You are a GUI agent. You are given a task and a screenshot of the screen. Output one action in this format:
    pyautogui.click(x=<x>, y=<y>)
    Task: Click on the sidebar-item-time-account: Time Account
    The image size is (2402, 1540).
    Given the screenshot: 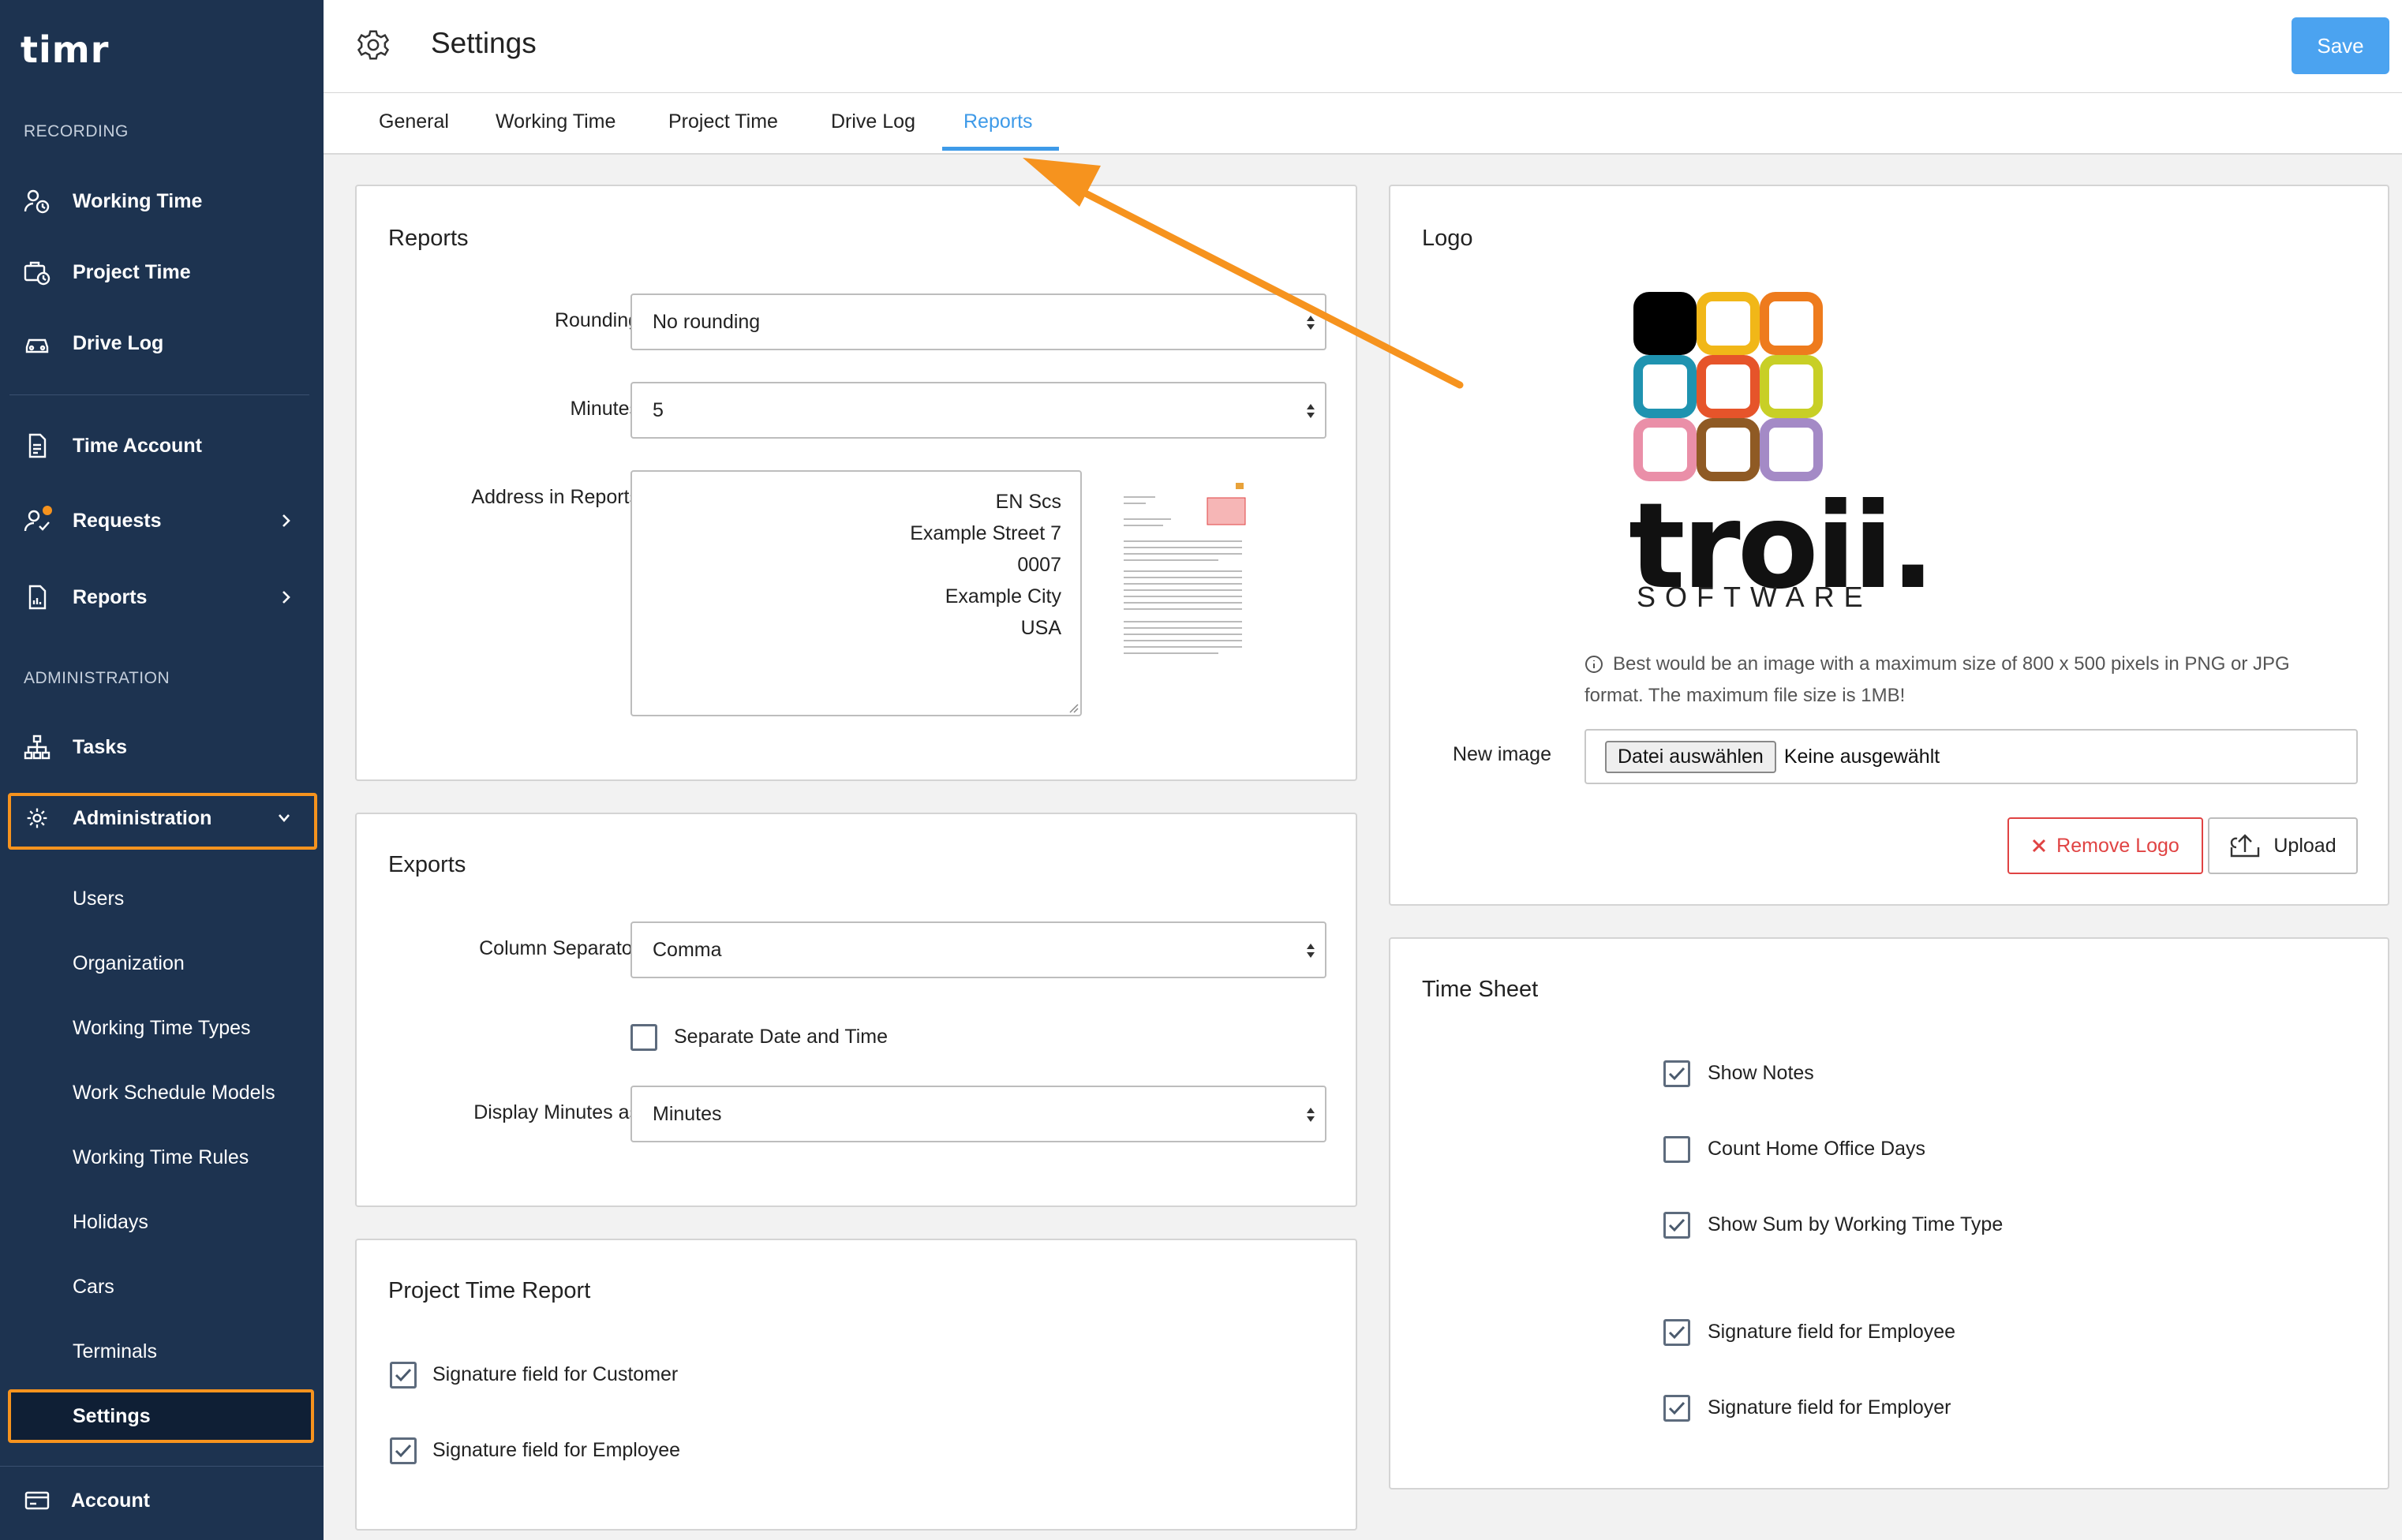 What is the action you would take?
    pyautogui.click(x=162, y=445)
    